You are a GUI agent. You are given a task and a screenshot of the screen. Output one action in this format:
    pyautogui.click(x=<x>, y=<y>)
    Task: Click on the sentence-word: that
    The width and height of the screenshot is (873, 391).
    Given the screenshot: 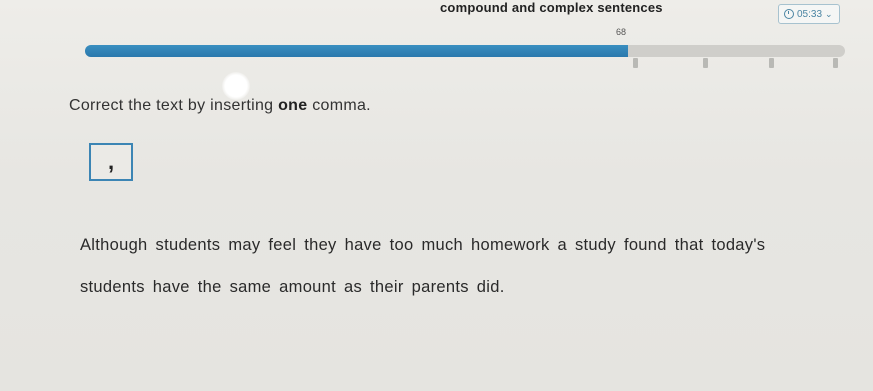 What is the action you would take?
    pyautogui.click(x=689, y=245)
    